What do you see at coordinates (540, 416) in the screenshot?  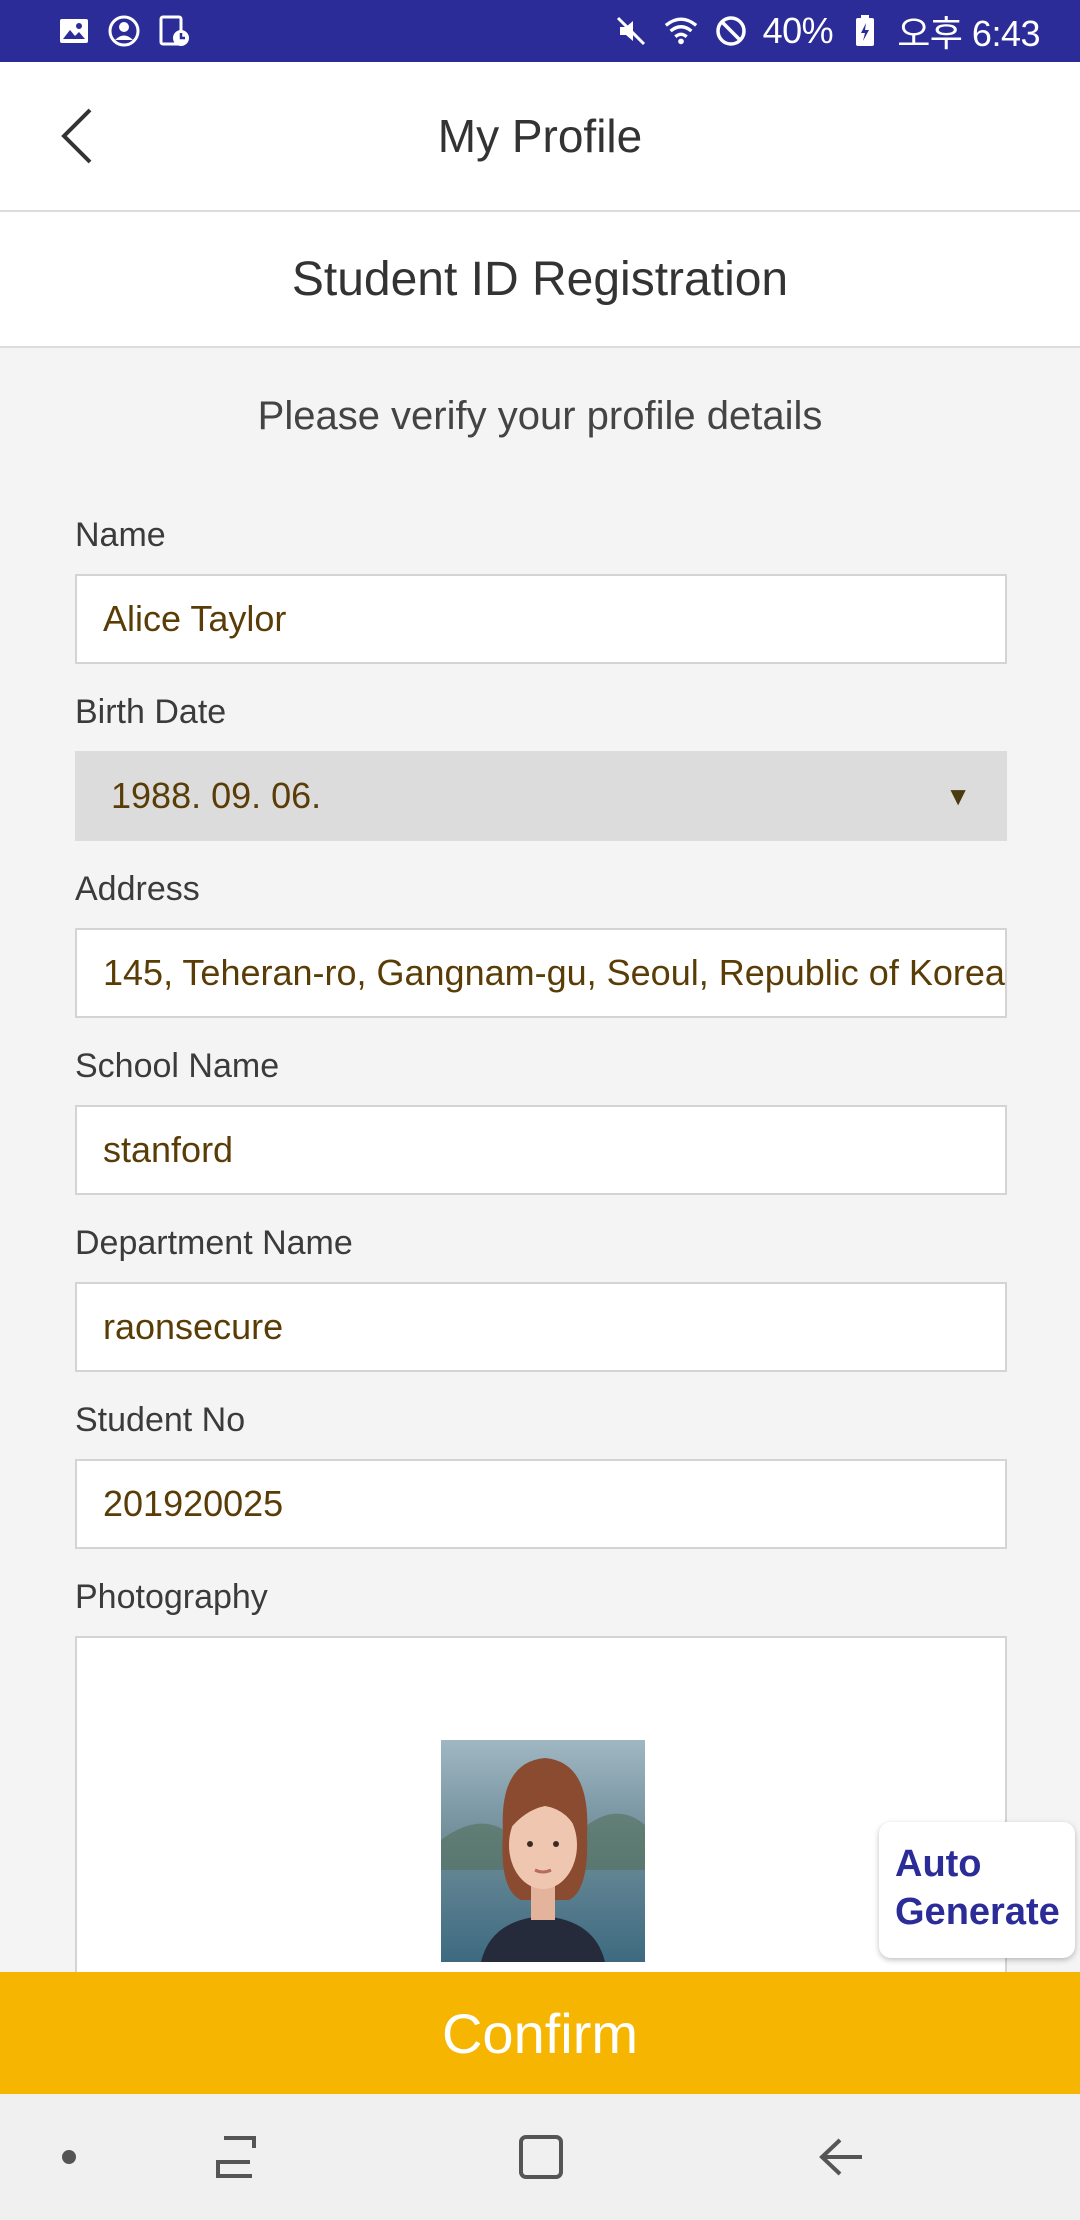 I see `instruction-text: Please verify your profile details` at bounding box center [540, 416].